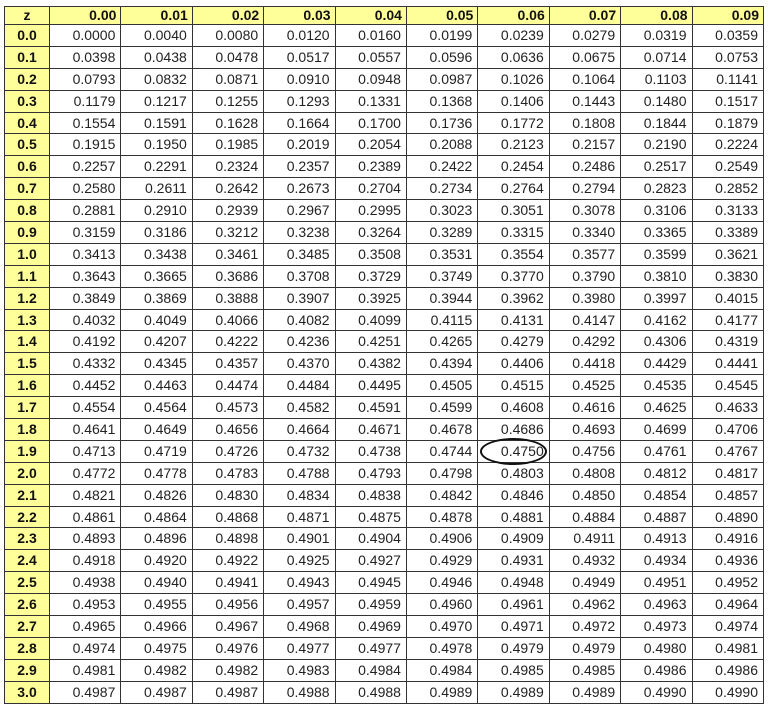 The width and height of the screenshot is (768, 708). I want to click on table-cell: 0.4918, so click(85, 561).